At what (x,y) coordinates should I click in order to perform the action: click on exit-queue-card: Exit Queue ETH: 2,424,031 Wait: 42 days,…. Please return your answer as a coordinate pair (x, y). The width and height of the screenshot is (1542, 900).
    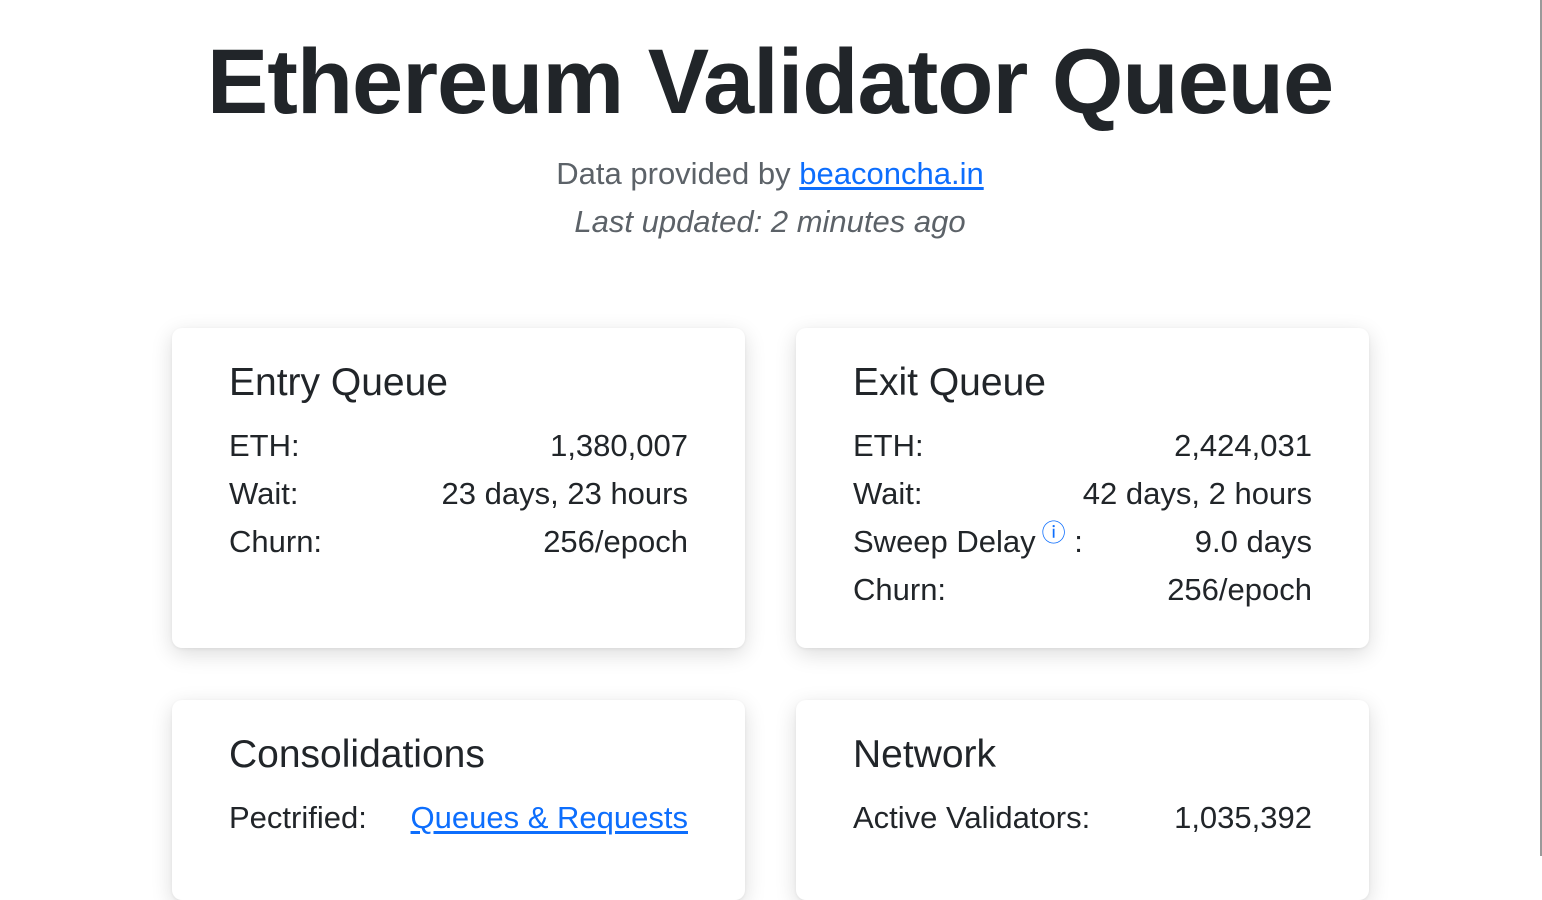
    Looking at the image, I should click on (1082, 488).